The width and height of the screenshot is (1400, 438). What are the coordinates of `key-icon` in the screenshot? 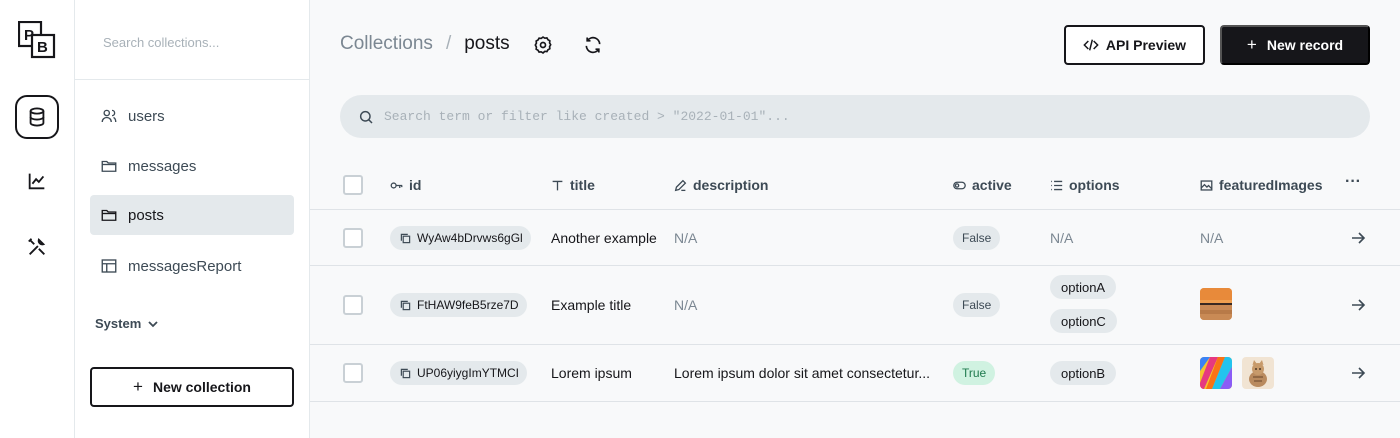 It's located at (396, 185).